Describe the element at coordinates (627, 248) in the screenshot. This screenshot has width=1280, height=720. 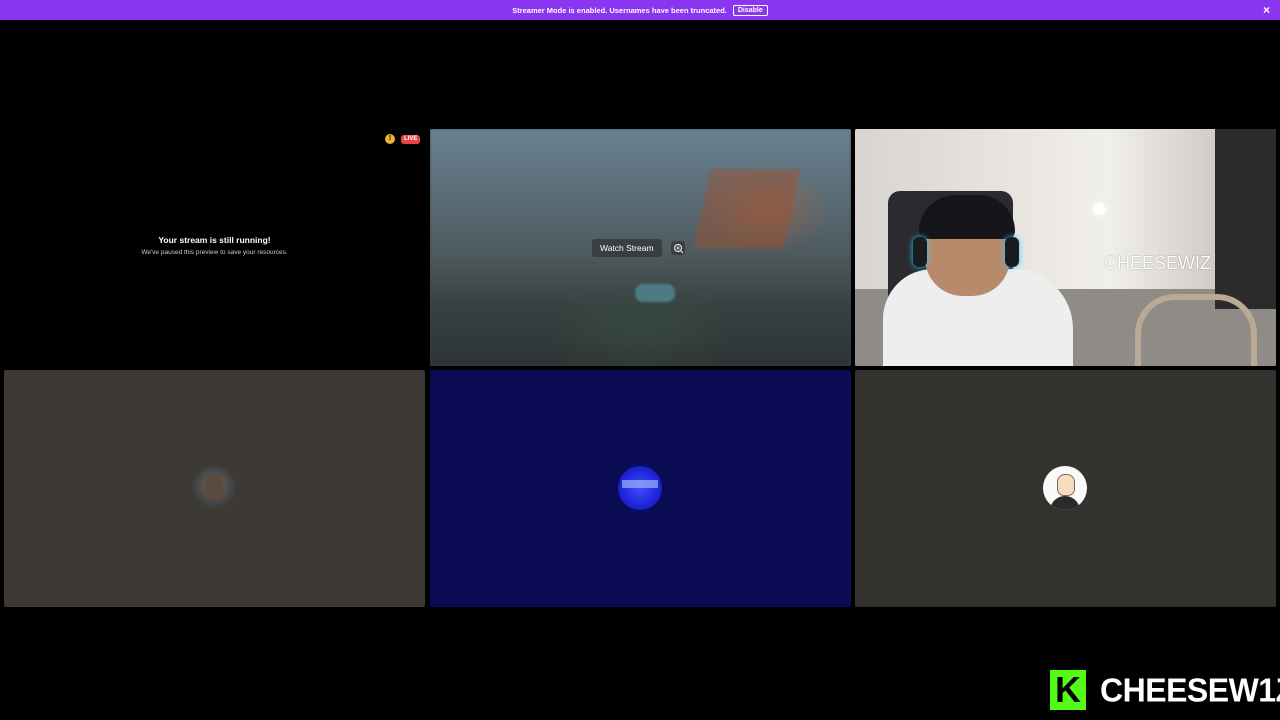
I see `watch-stream-button: Watch Stream` at that location.